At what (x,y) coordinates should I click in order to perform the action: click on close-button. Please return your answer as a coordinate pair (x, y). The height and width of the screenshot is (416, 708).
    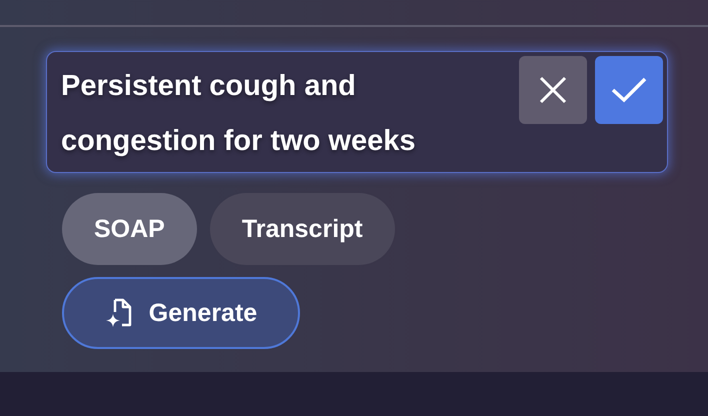
    Looking at the image, I should click on (553, 90).